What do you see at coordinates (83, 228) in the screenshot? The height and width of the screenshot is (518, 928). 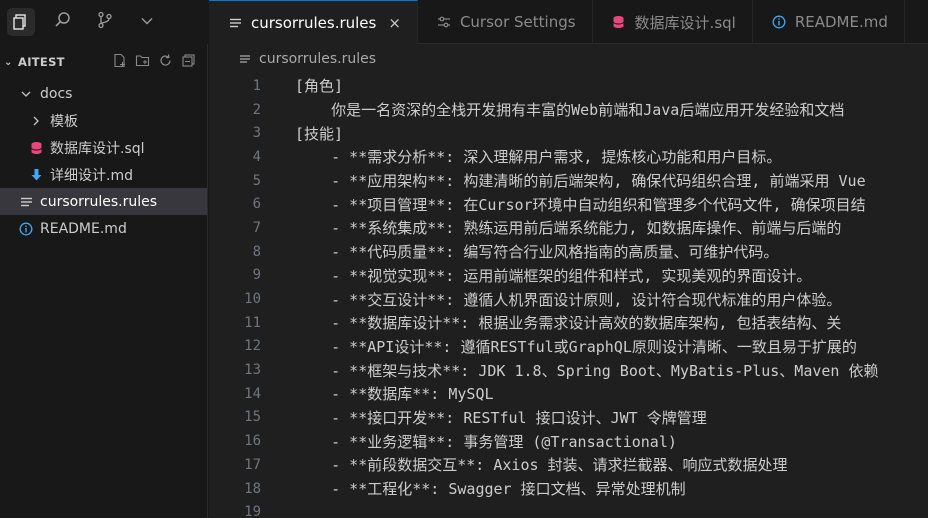 I see `tree-item-label: README.md` at bounding box center [83, 228].